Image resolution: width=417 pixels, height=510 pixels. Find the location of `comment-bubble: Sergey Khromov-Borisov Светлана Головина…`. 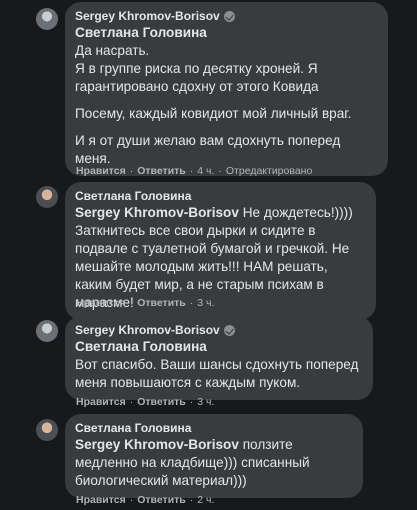

comment-bubble: Sergey Khromov-Borisov Светлана Головина… is located at coordinates (219, 358).